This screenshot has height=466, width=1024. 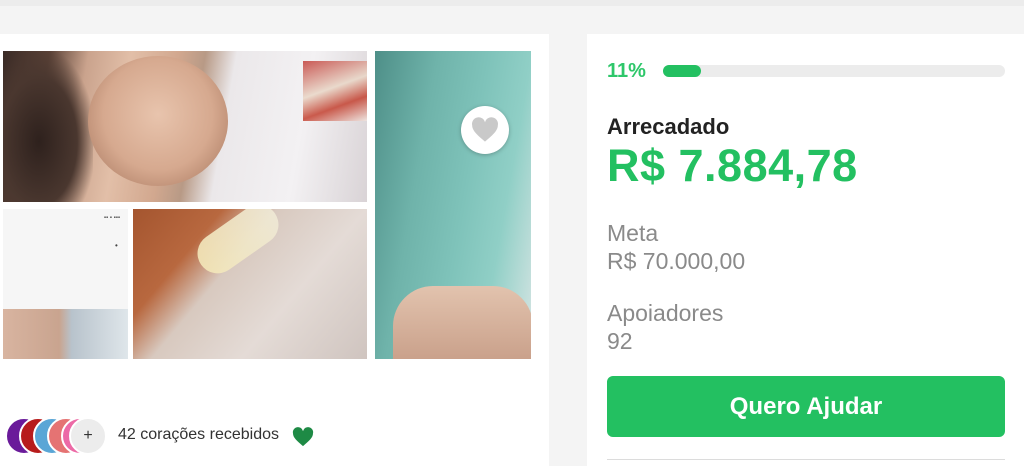 I want to click on top-bar, so click(x=512, y=3).